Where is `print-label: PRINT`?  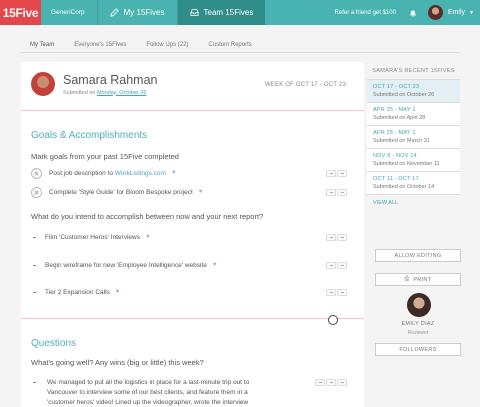 print-label: PRINT is located at coordinates (422, 279).